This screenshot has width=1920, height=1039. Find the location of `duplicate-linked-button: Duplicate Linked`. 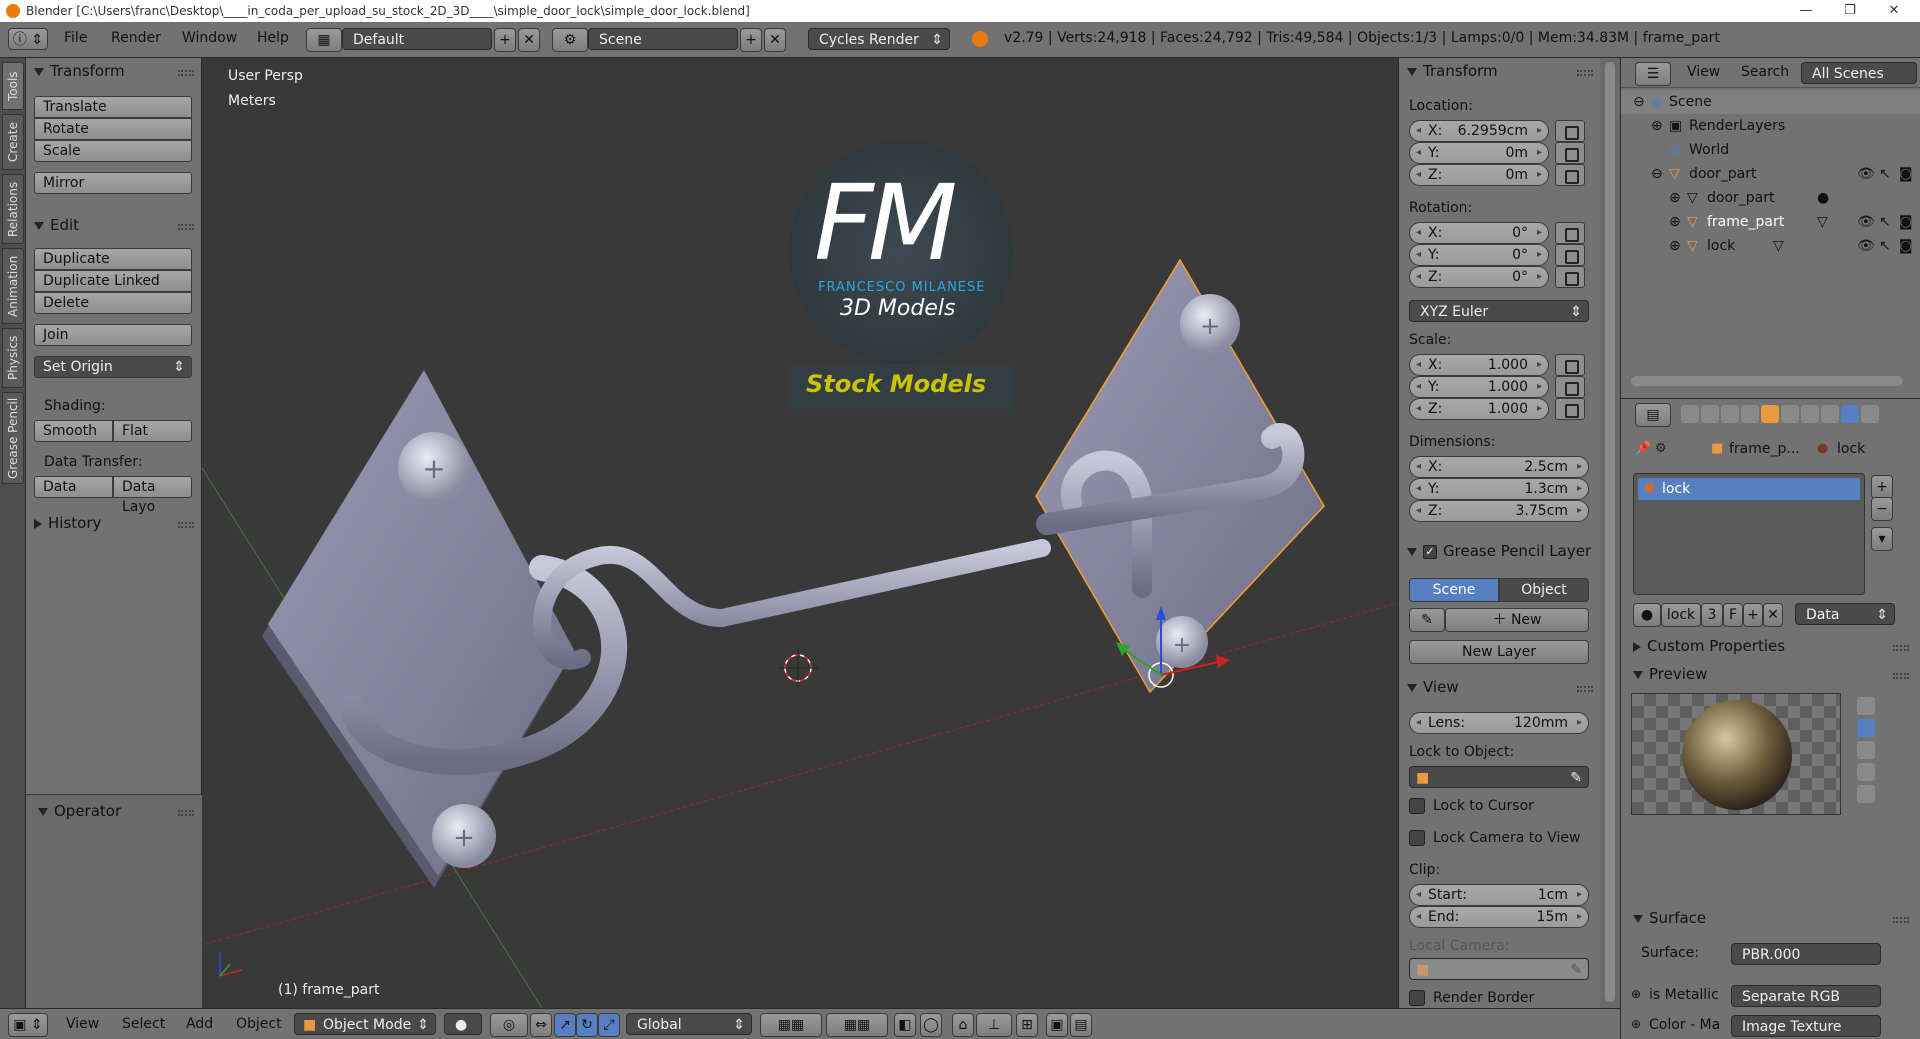

duplicate-linked-button: Duplicate Linked is located at coordinates (113, 281).